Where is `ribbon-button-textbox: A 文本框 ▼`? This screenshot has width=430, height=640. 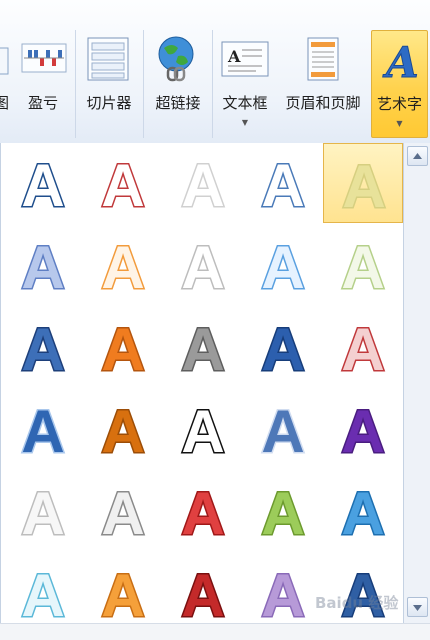 ribbon-button-textbox: A 文本框 ▼ is located at coordinates (245, 85).